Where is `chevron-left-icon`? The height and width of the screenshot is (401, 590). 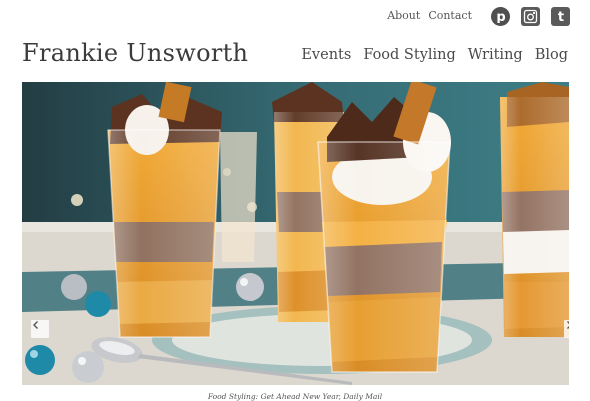 chevron-left-icon is located at coordinates (35, 325).